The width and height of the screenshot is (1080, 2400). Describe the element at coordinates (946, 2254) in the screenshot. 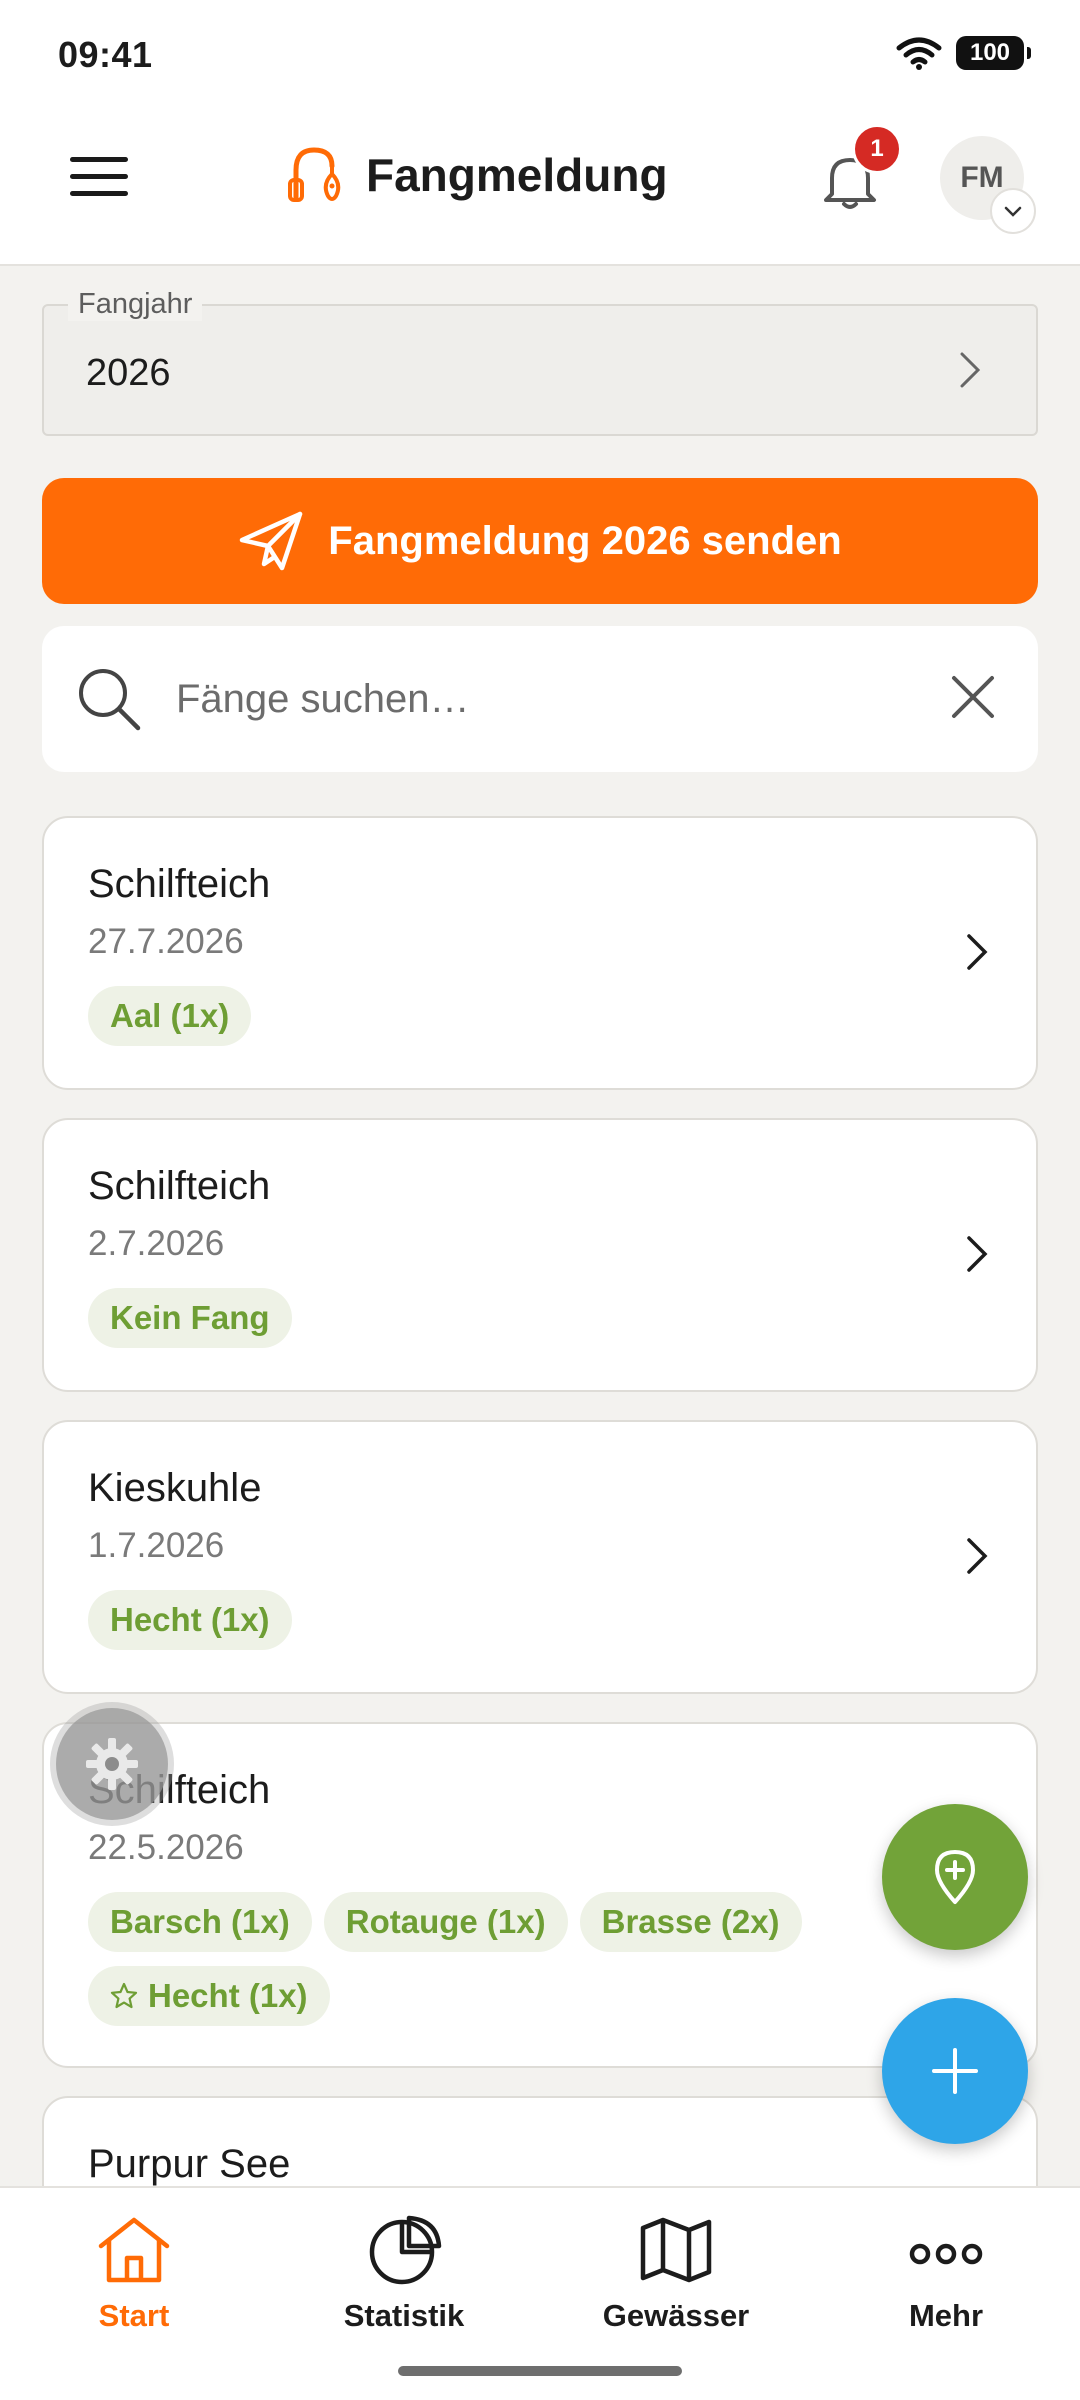

I see `more-icon` at that location.